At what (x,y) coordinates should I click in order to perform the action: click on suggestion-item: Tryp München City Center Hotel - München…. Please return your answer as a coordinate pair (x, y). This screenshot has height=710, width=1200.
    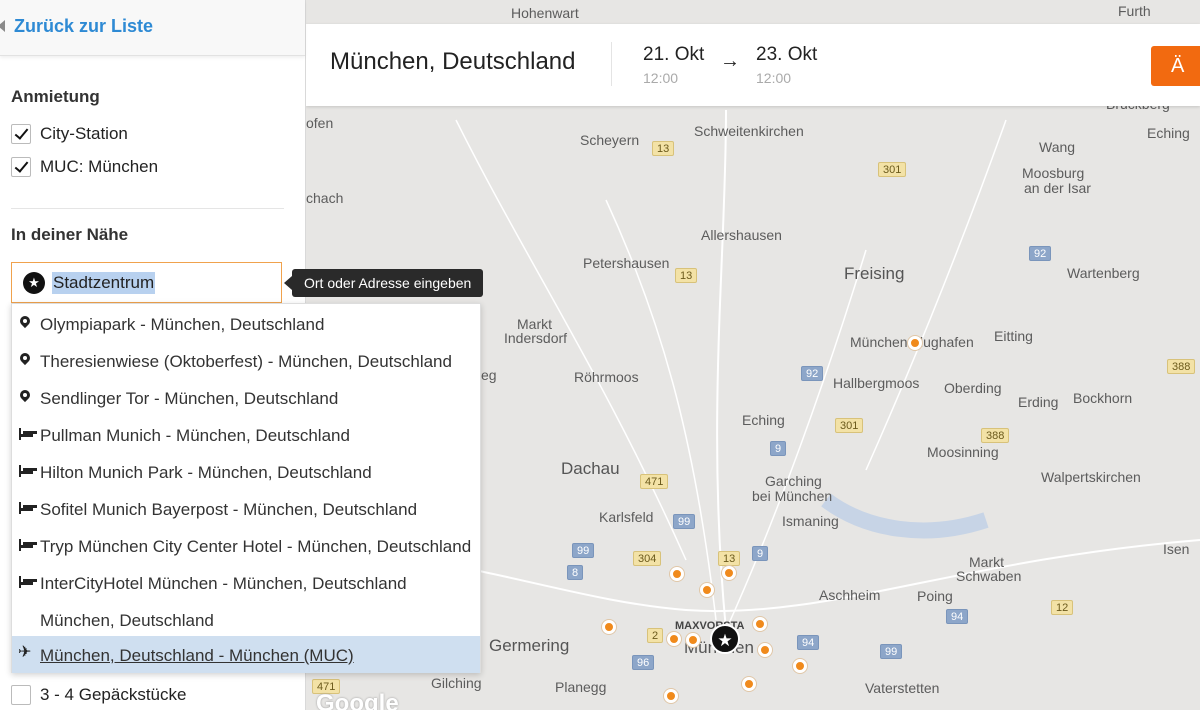
    Looking at the image, I should click on (246, 545).